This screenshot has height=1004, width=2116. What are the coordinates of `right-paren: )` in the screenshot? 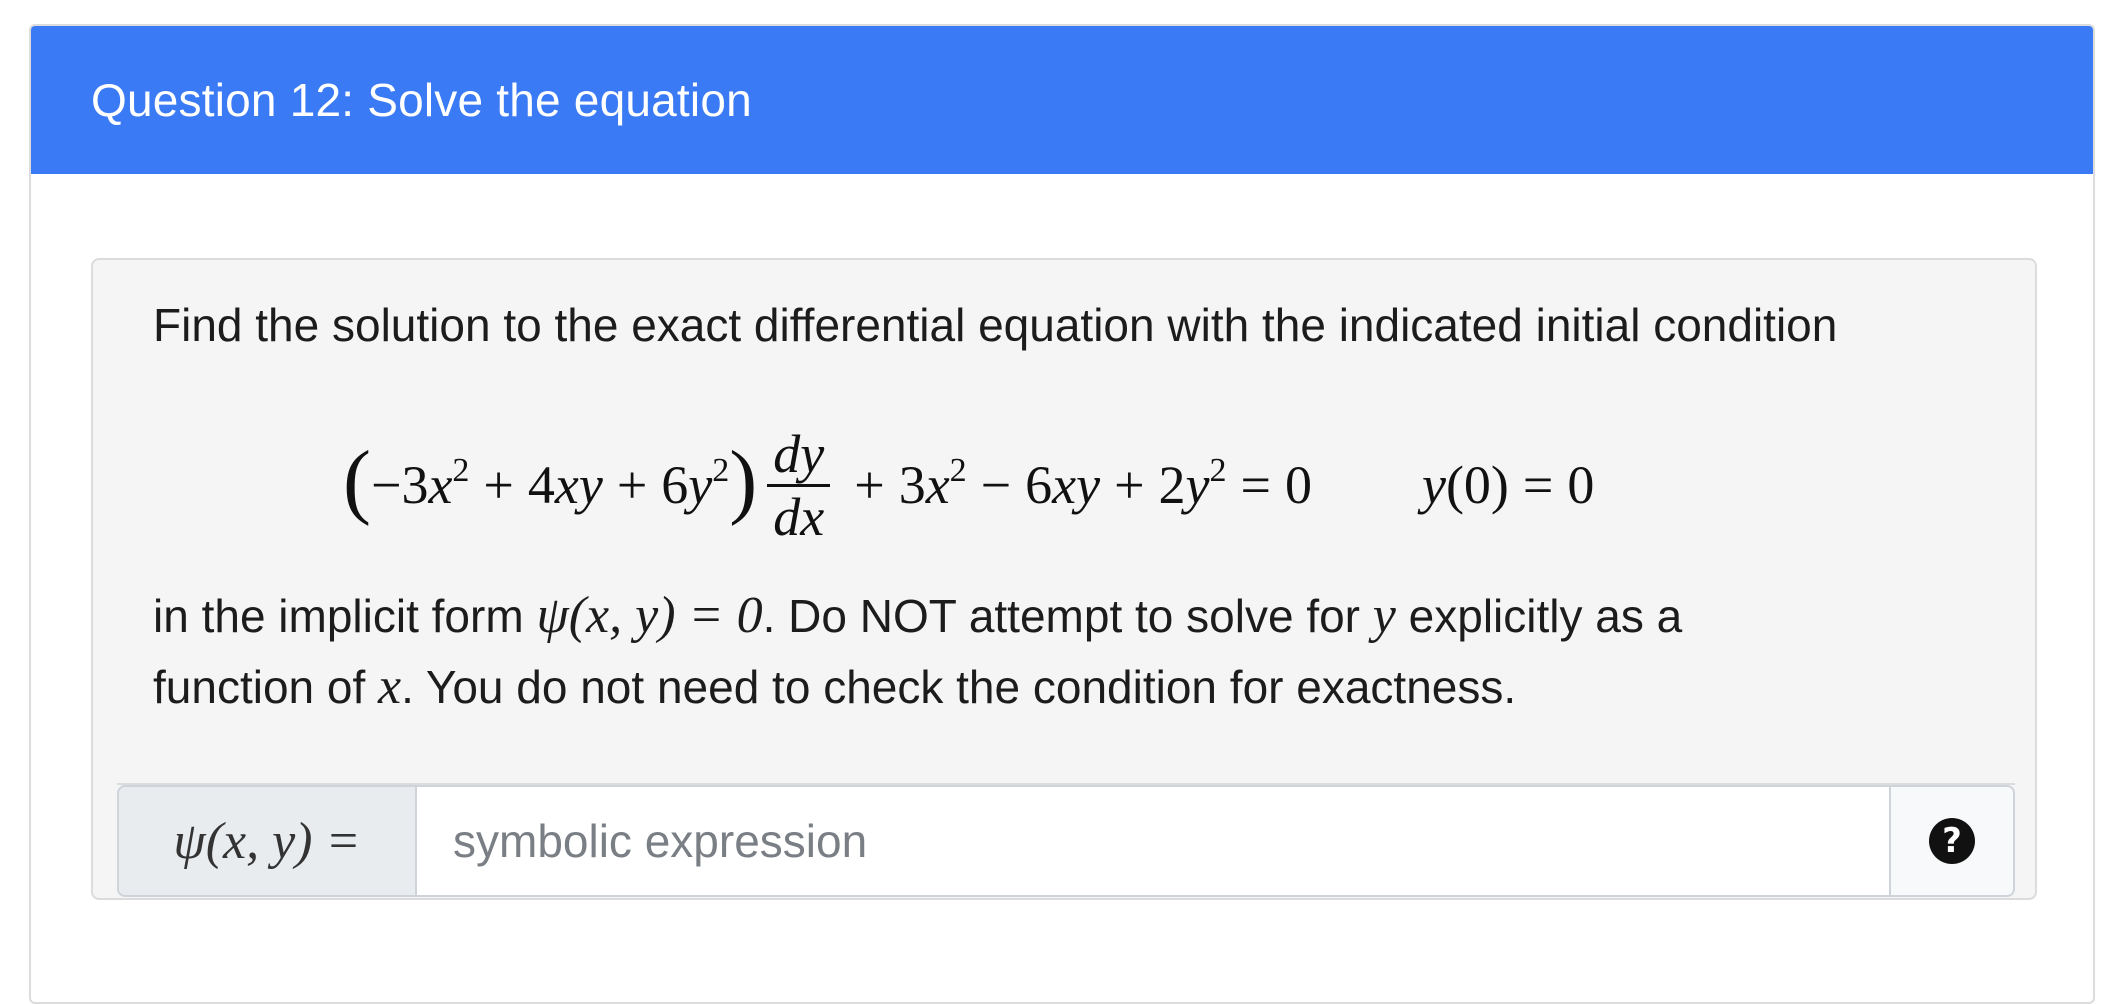 It's located at (743, 480).